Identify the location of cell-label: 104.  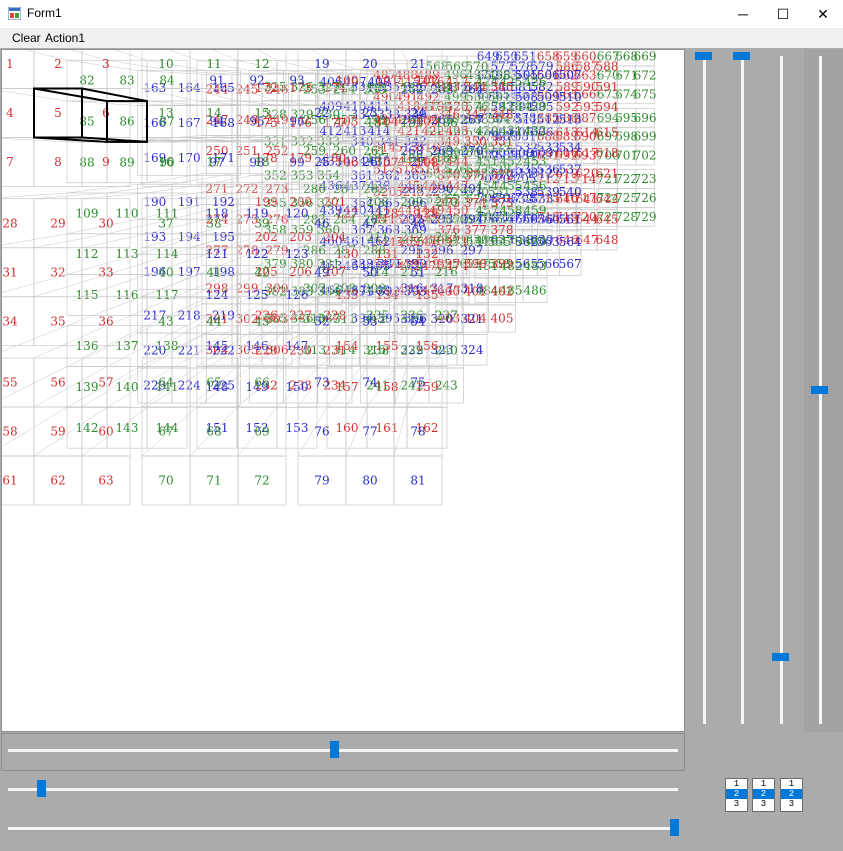
(387, 122).